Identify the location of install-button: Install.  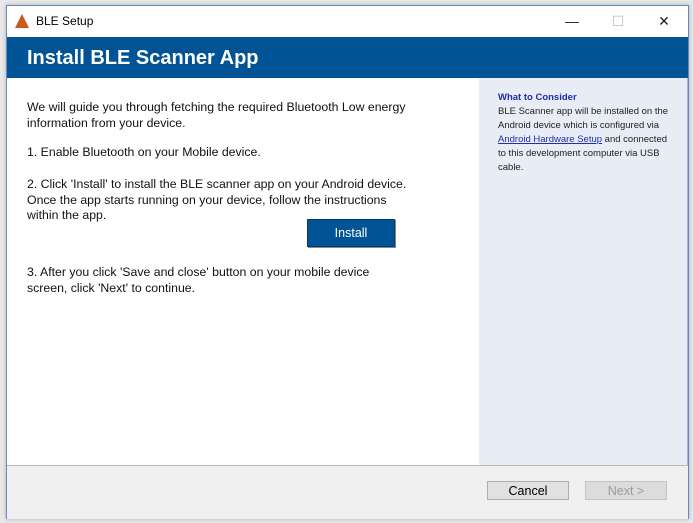
(351, 233).